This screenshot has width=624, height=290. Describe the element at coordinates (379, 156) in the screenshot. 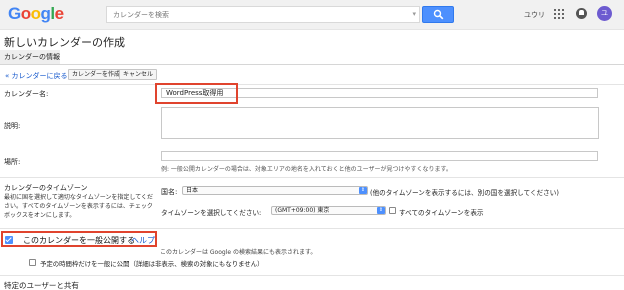

I see `place-field` at that location.